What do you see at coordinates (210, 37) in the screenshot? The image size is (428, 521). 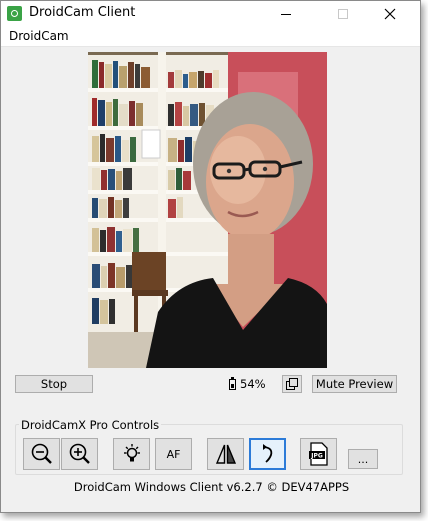 I see `menu-bar: DroidCam` at bounding box center [210, 37].